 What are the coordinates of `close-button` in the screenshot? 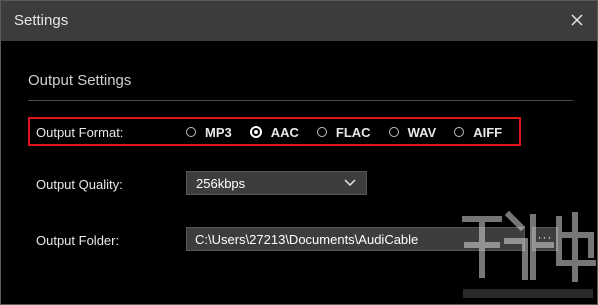 It's located at (577, 20).